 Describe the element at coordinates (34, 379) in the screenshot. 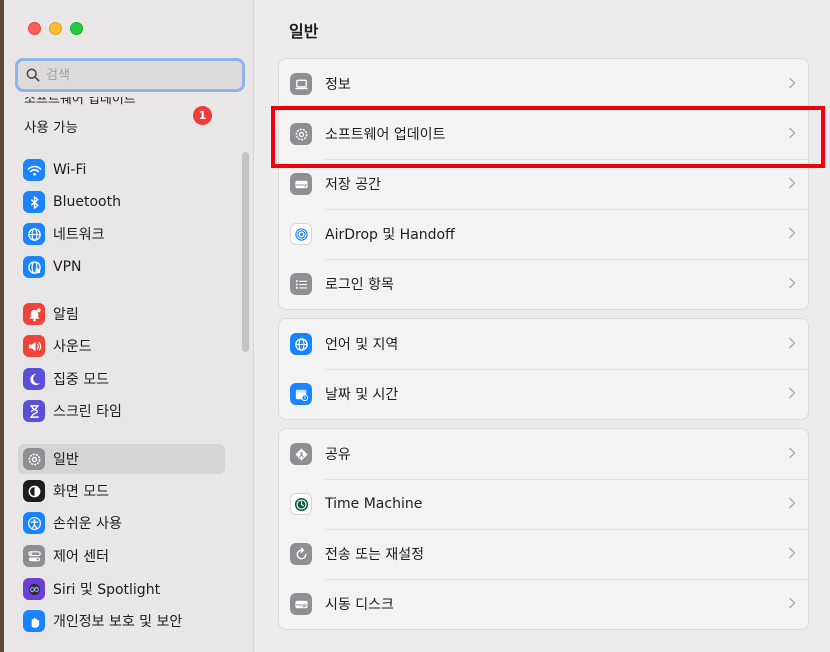

I see `focus-moon-icon` at that location.